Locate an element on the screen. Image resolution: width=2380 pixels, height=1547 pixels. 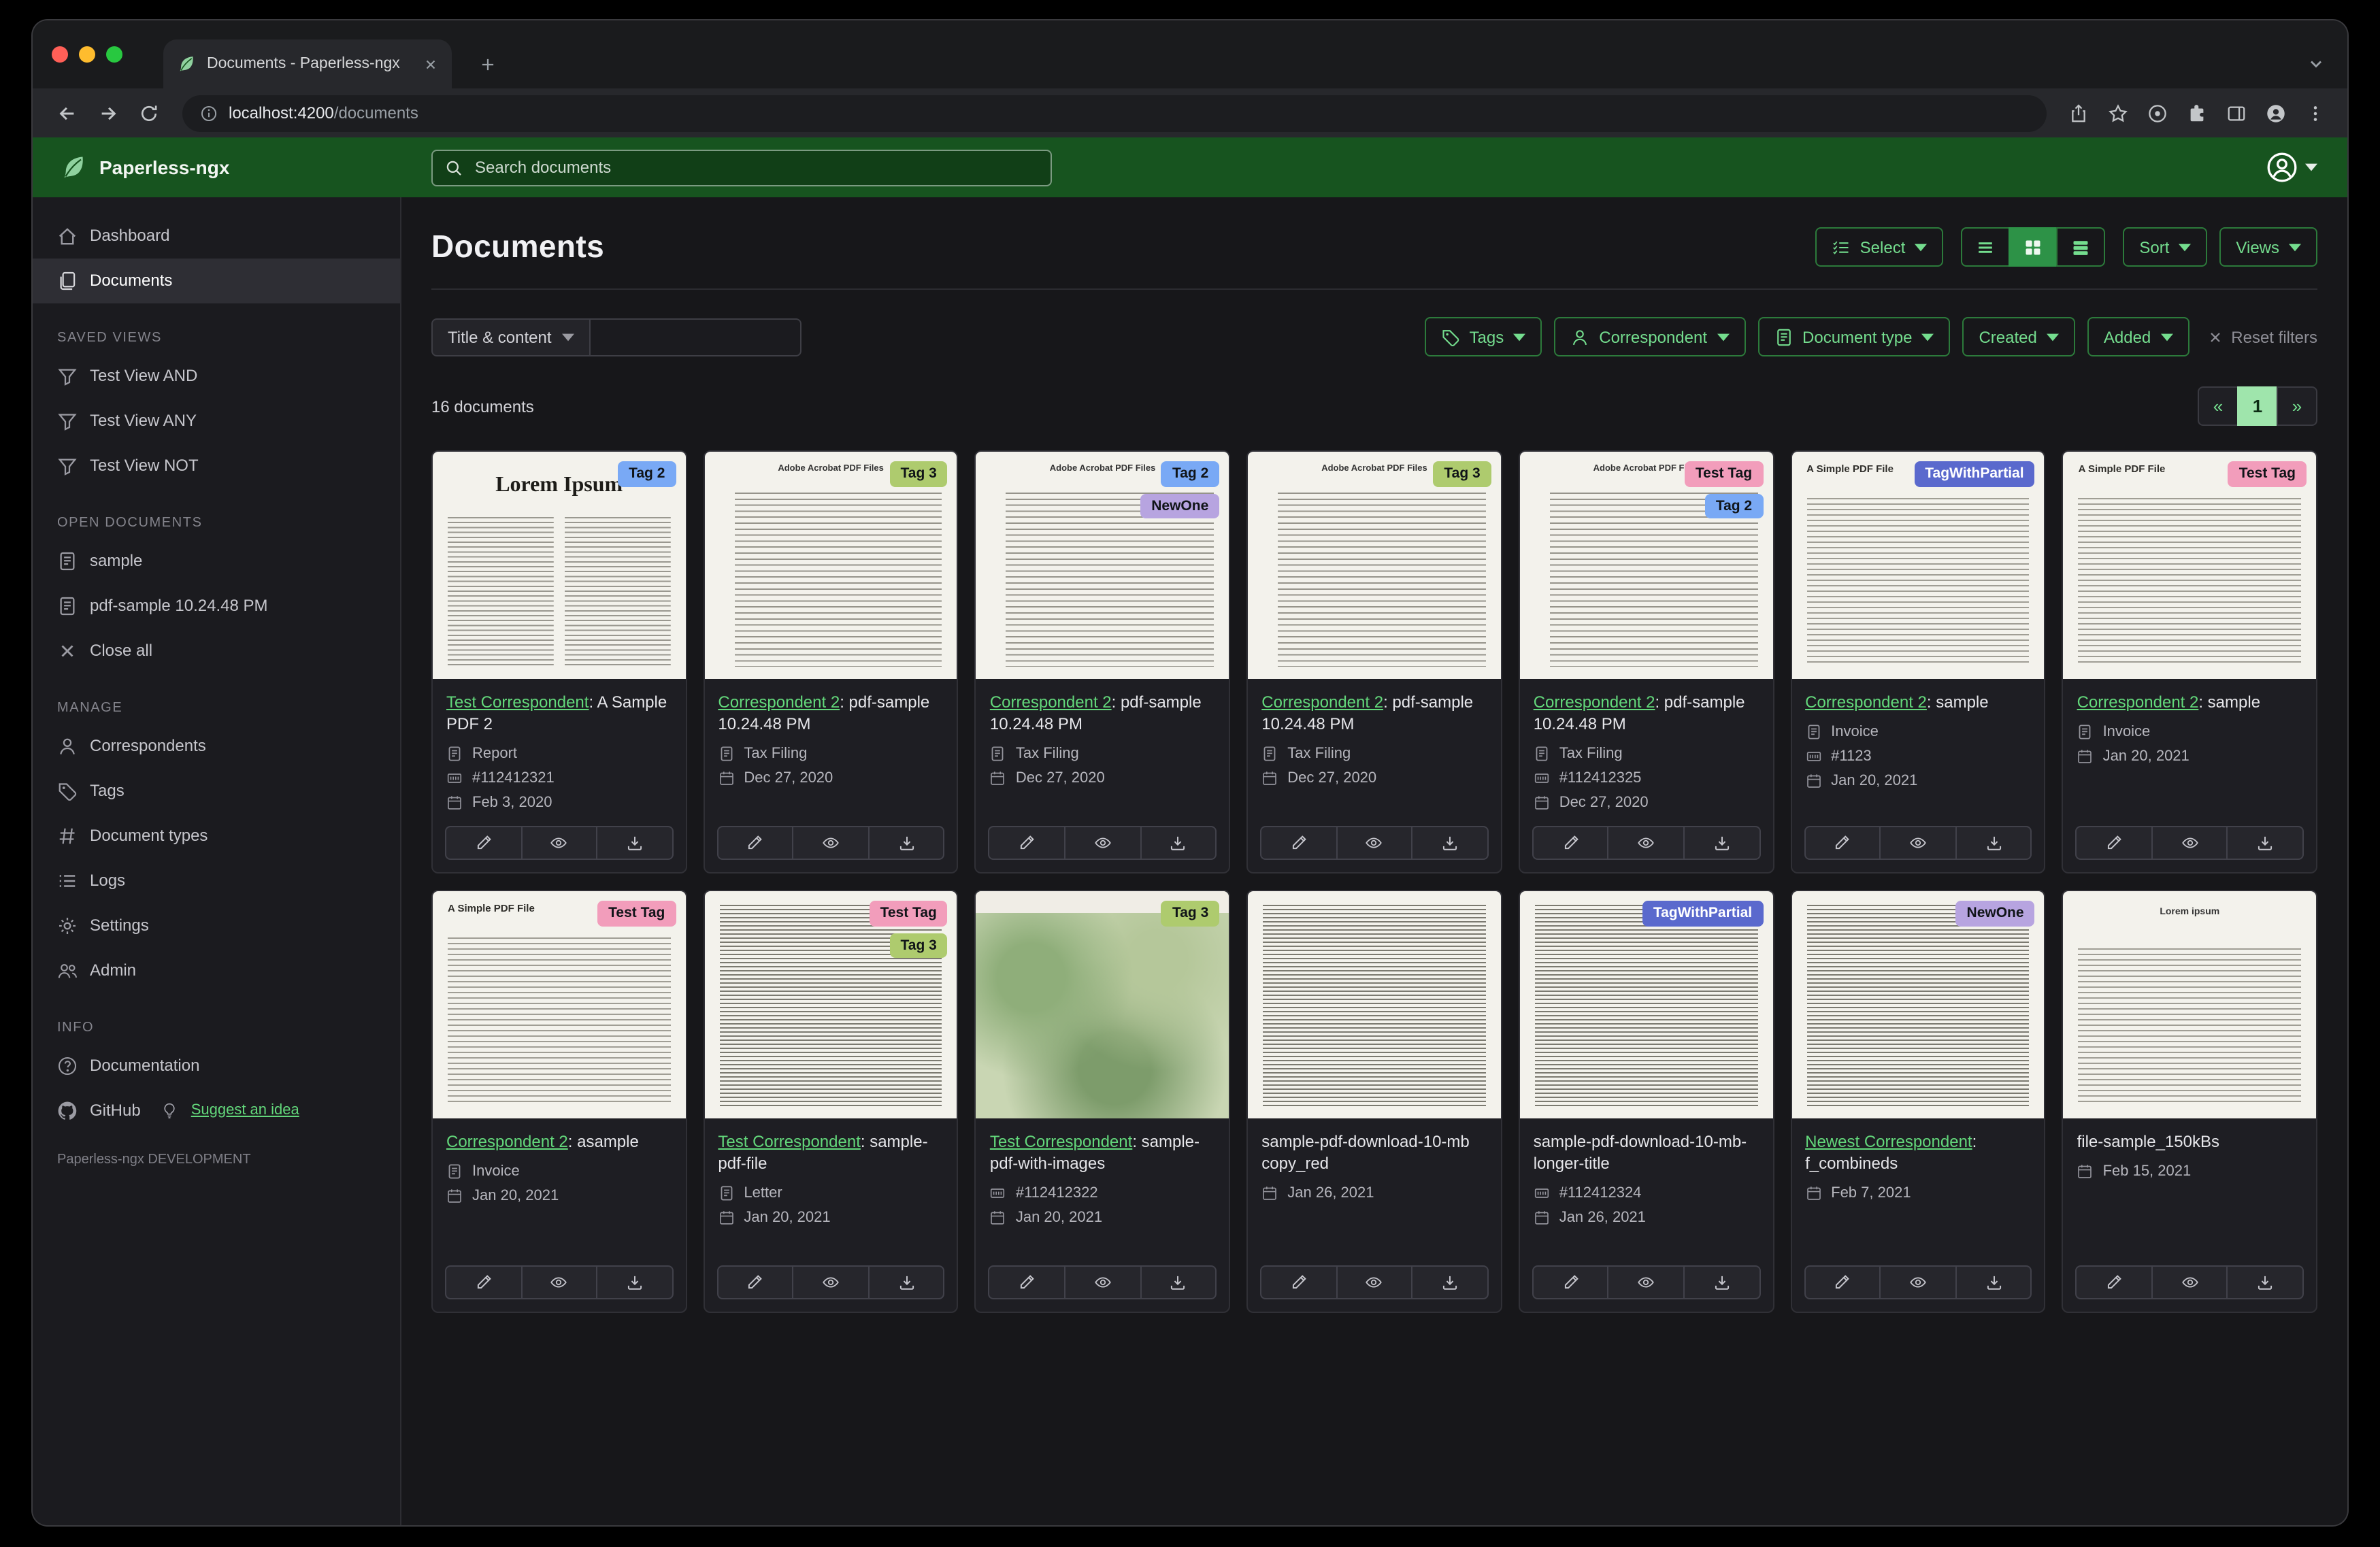
filter-added-button: Added is located at coordinates (2138, 336).